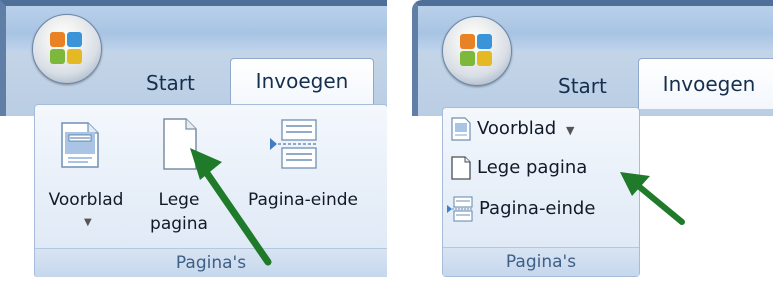 The height and width of the screenshot is (282, 773). I want to click on lege-pagina-button: Lege pagina, so click(519, 168).